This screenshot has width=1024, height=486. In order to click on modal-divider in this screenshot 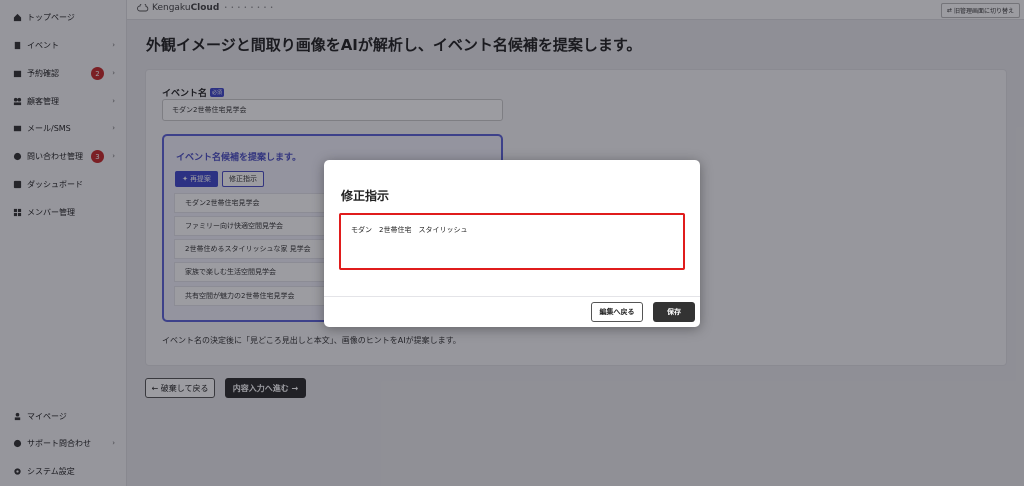, I will do `click(512, 296)`.